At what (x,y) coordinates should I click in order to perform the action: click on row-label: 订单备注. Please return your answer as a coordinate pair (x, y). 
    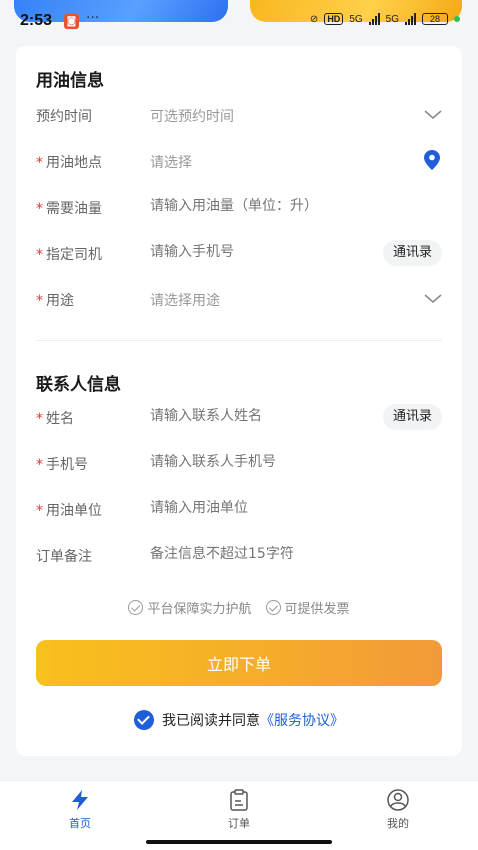
    Looking at the image, I should click on (64, 557).